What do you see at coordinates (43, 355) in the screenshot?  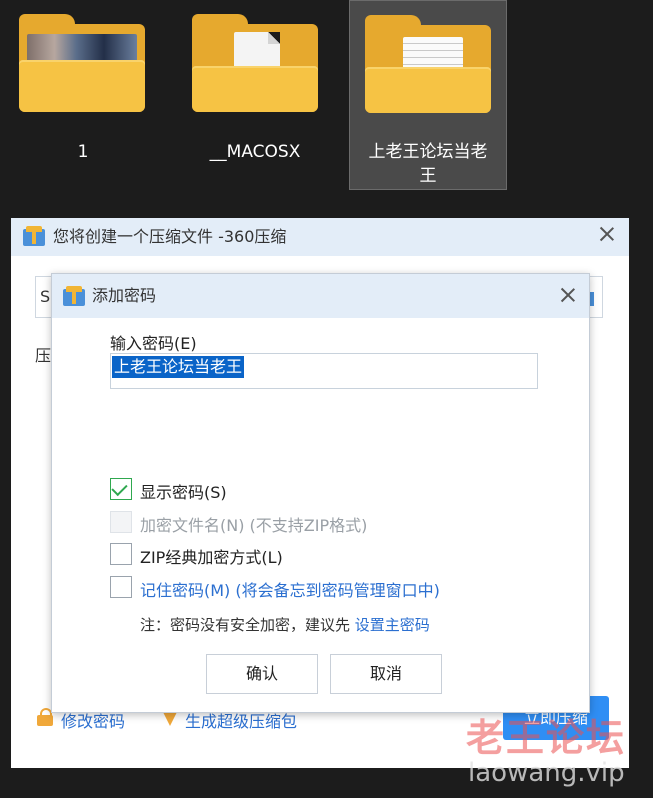 I see `compress-label: 压` at bounding box center [43, 355].